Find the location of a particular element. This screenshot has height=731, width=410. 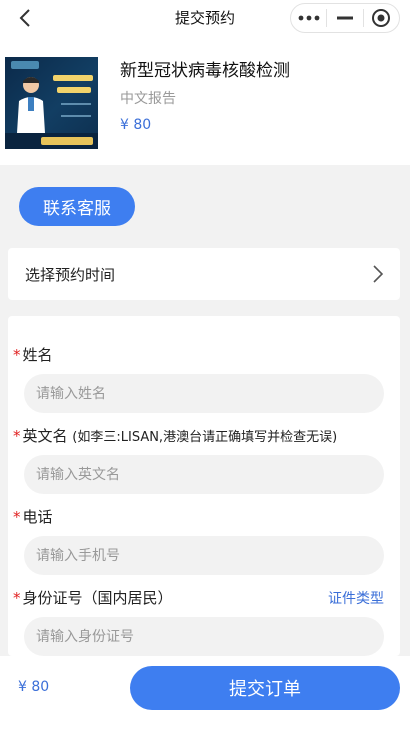

id-number-field is located at coordinates (204, 636).